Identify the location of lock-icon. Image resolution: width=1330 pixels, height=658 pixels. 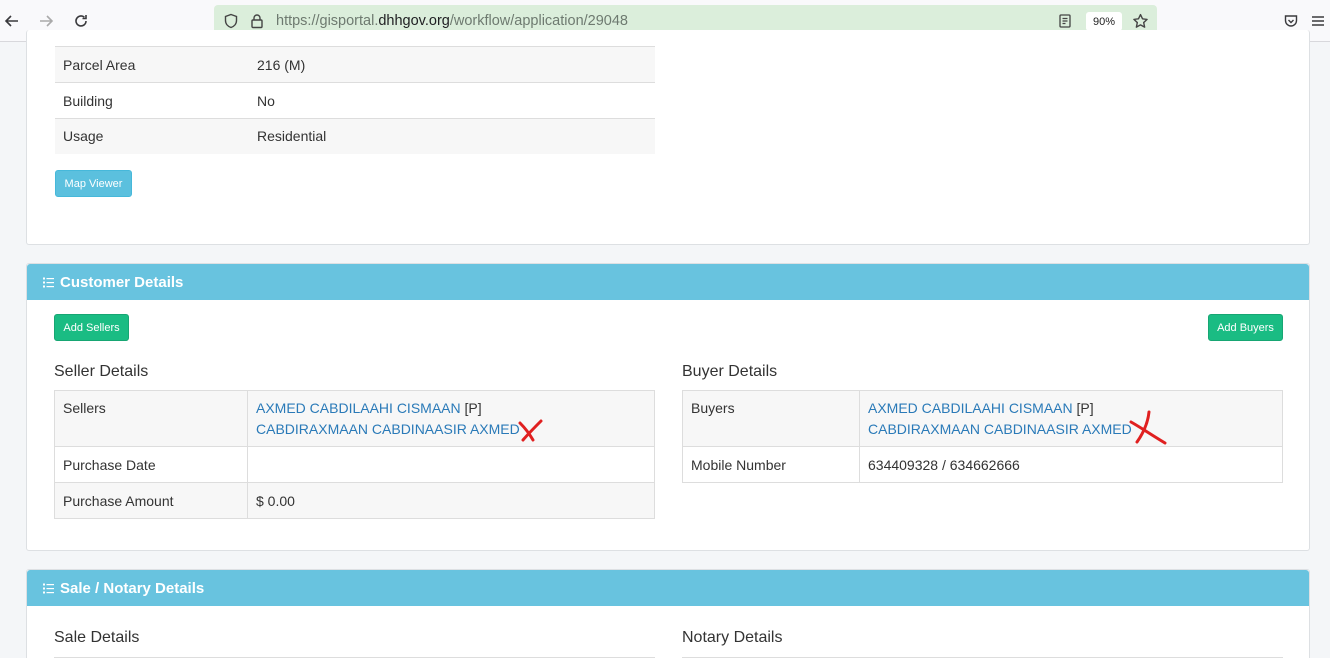
(257, 21).